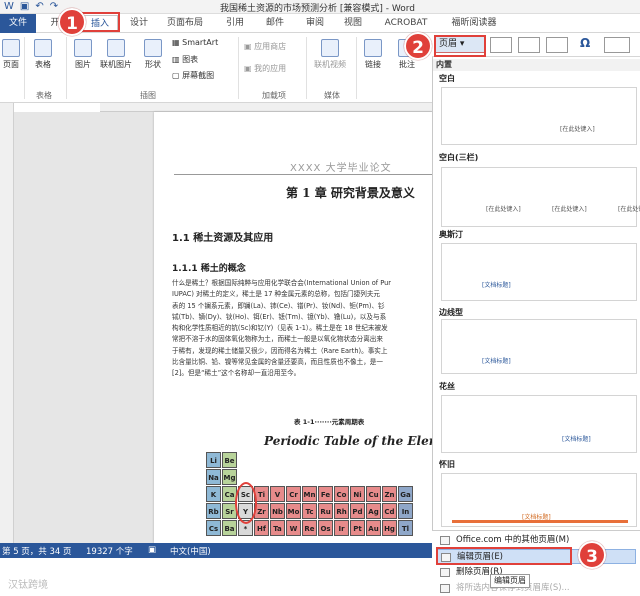 The height and width of the screenshot is (596, 640). What do you see at coordinates (389, 528) in the screenshot?
I see `element-cell: Hg` at bounding box center [389, 528].